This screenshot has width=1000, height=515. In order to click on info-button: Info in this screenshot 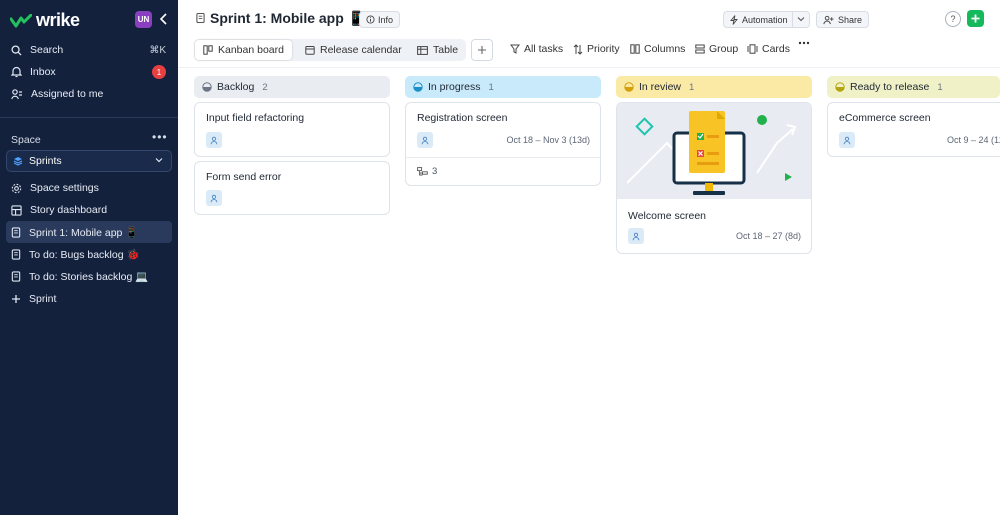, I will do `click(380, 19)`.